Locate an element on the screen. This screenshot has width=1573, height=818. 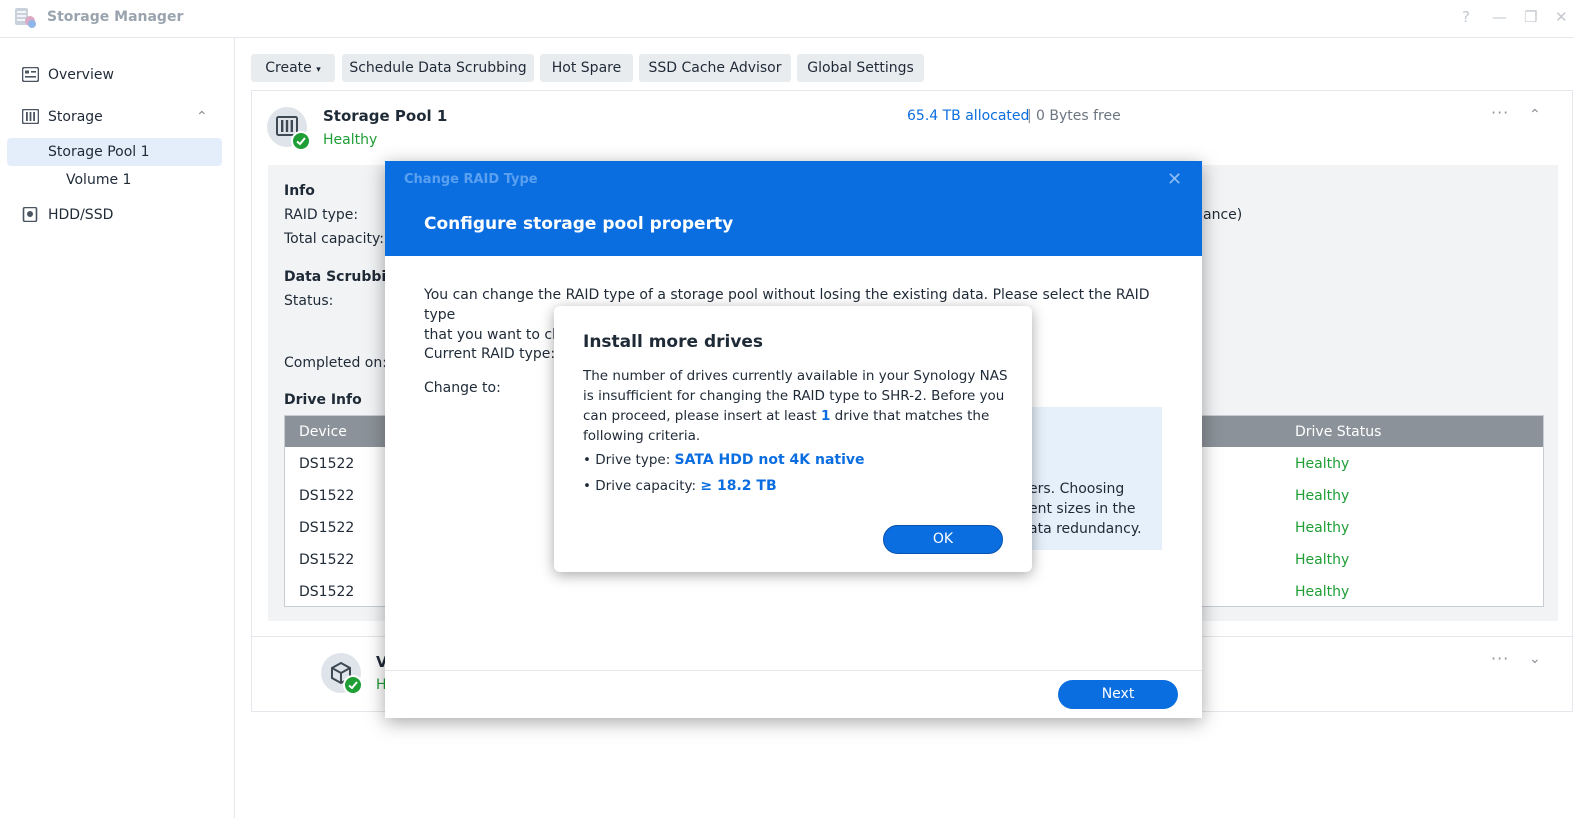
sidebar-item-label: Storage is located at coordinates (75, 117).